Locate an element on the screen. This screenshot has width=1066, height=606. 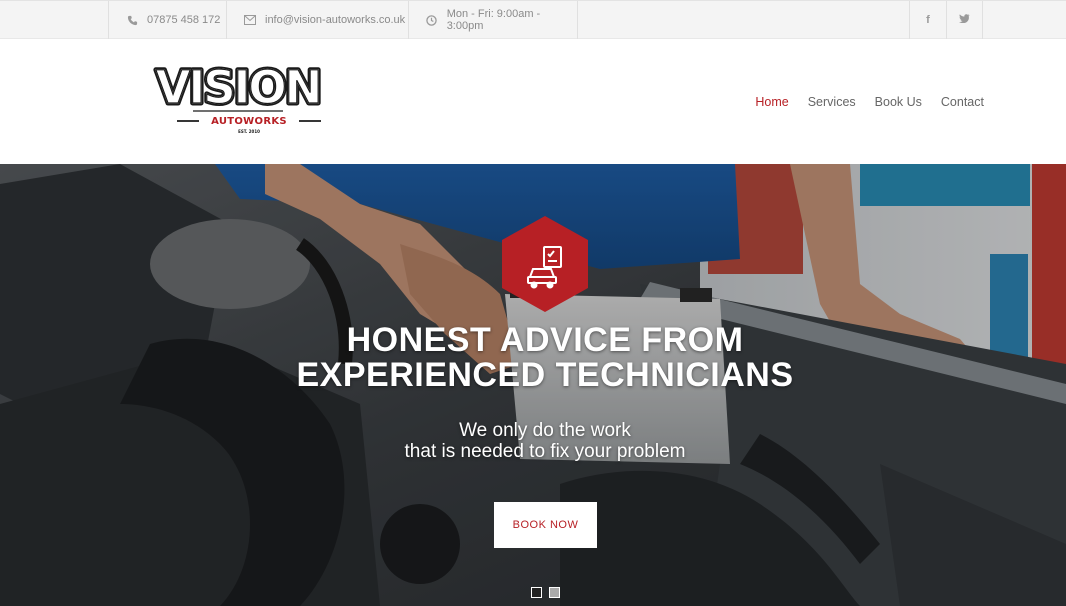
opening-hours: Mon - Fri: 9:00am - 3:00pm is located at coordinates (493, 20).